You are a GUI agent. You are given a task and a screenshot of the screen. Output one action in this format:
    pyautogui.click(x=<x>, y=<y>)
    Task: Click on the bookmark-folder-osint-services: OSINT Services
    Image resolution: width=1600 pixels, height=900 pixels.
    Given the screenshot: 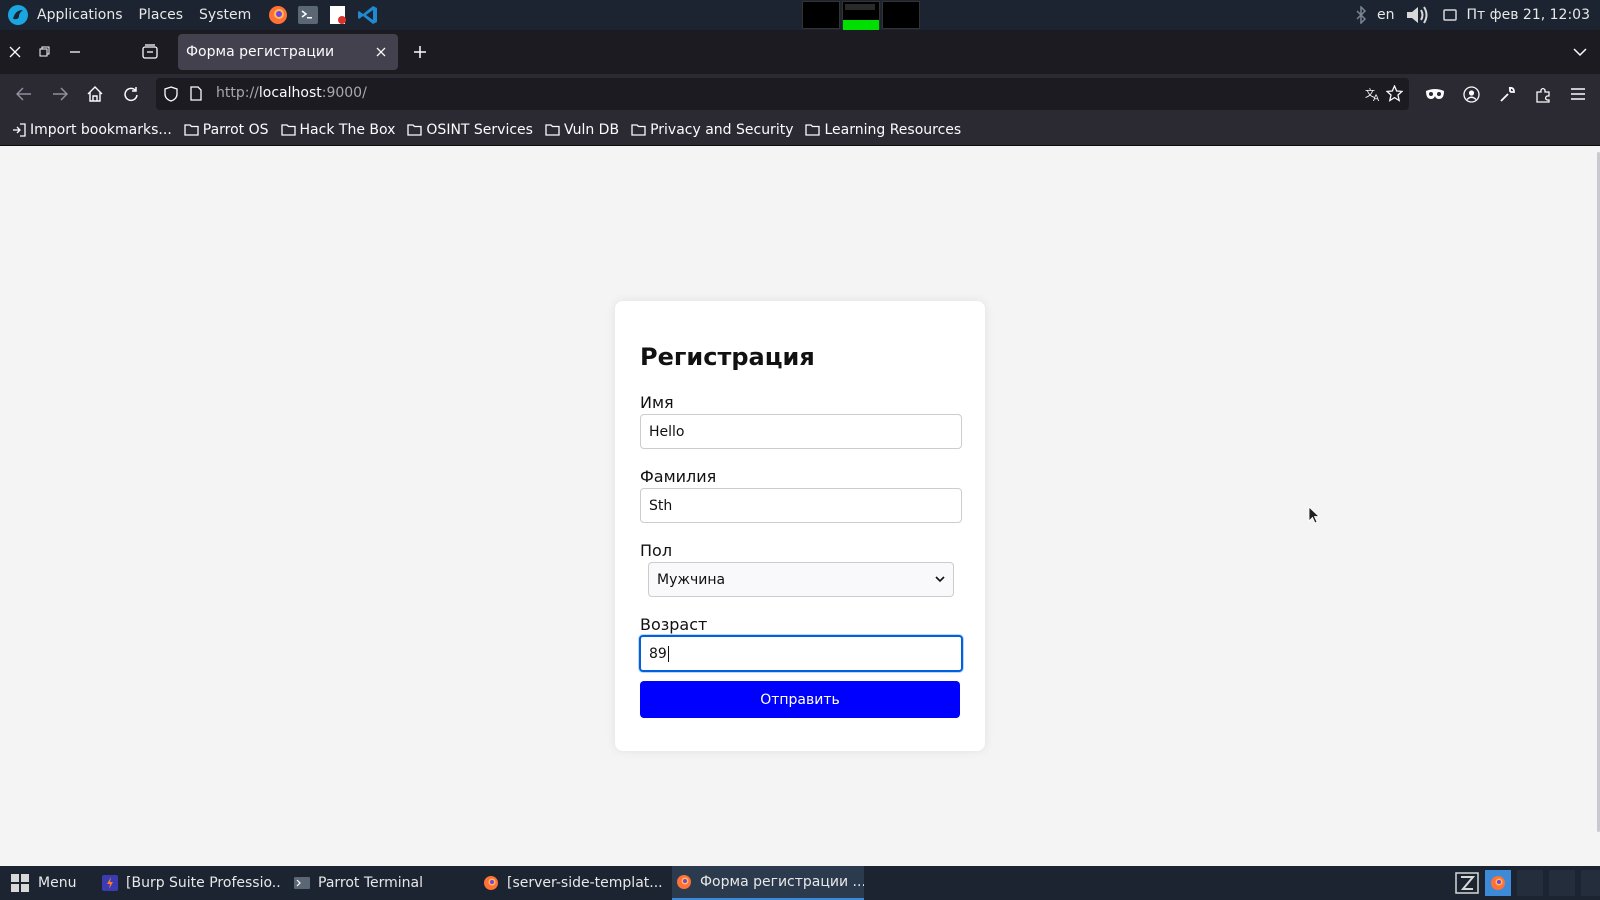 What is the action you would take?
    pyautogui.click(x=470, y=130)
    